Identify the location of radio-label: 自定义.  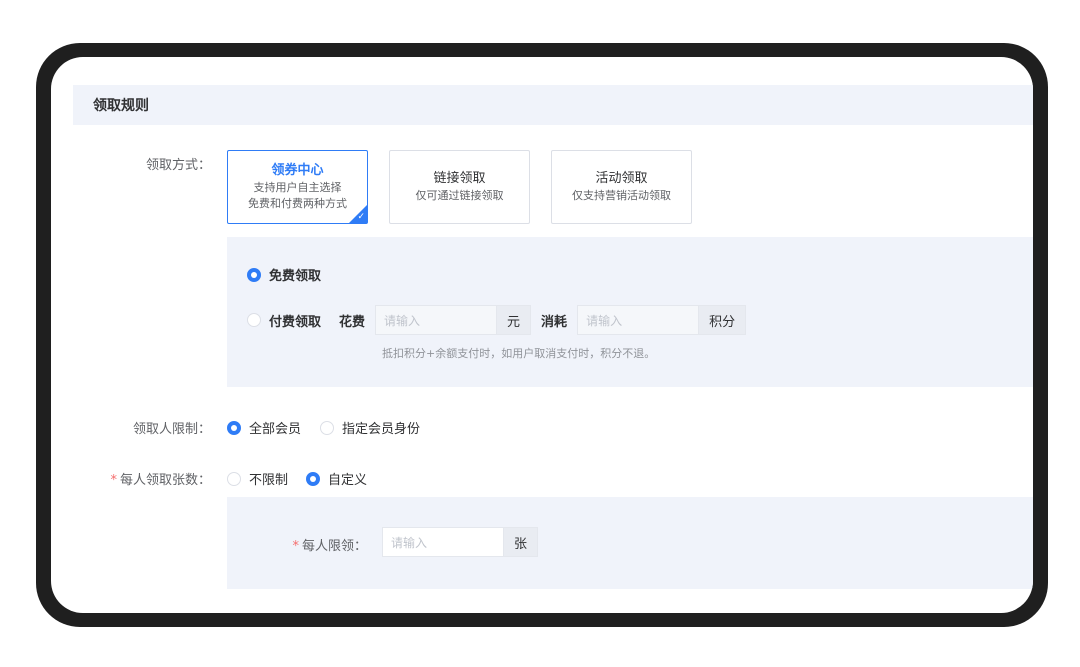
(348, 480).